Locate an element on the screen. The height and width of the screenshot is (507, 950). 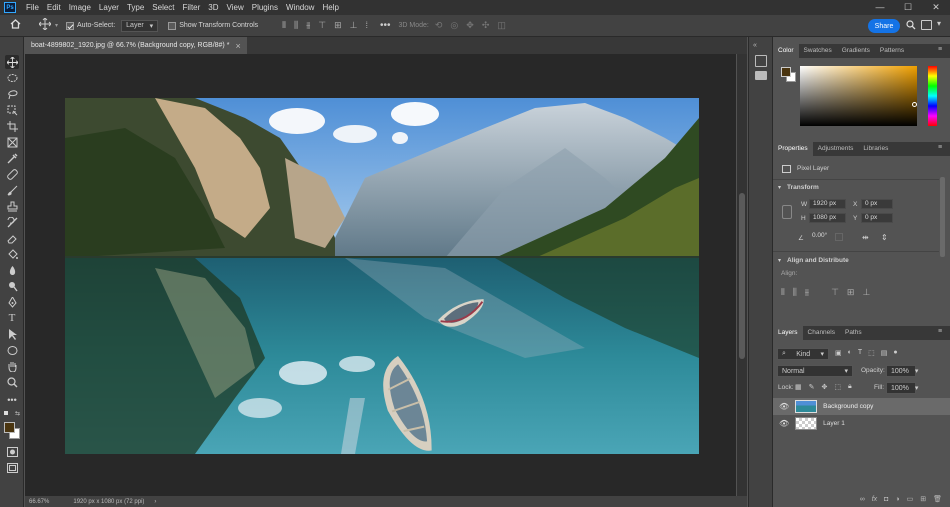
comments-panel-icon is located at coordinates (761, 75).